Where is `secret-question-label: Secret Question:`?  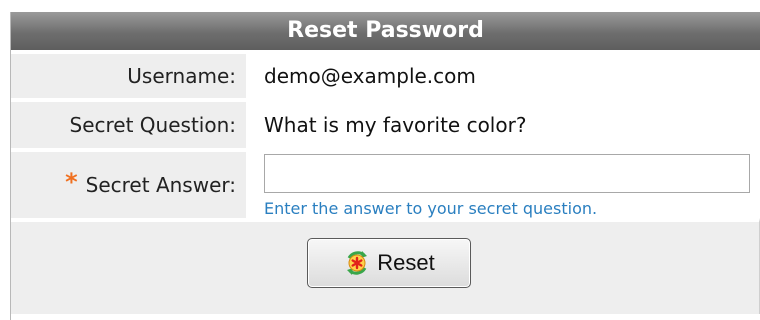 secret-question-label: Secret Question: is located at coordinates (128, 125).